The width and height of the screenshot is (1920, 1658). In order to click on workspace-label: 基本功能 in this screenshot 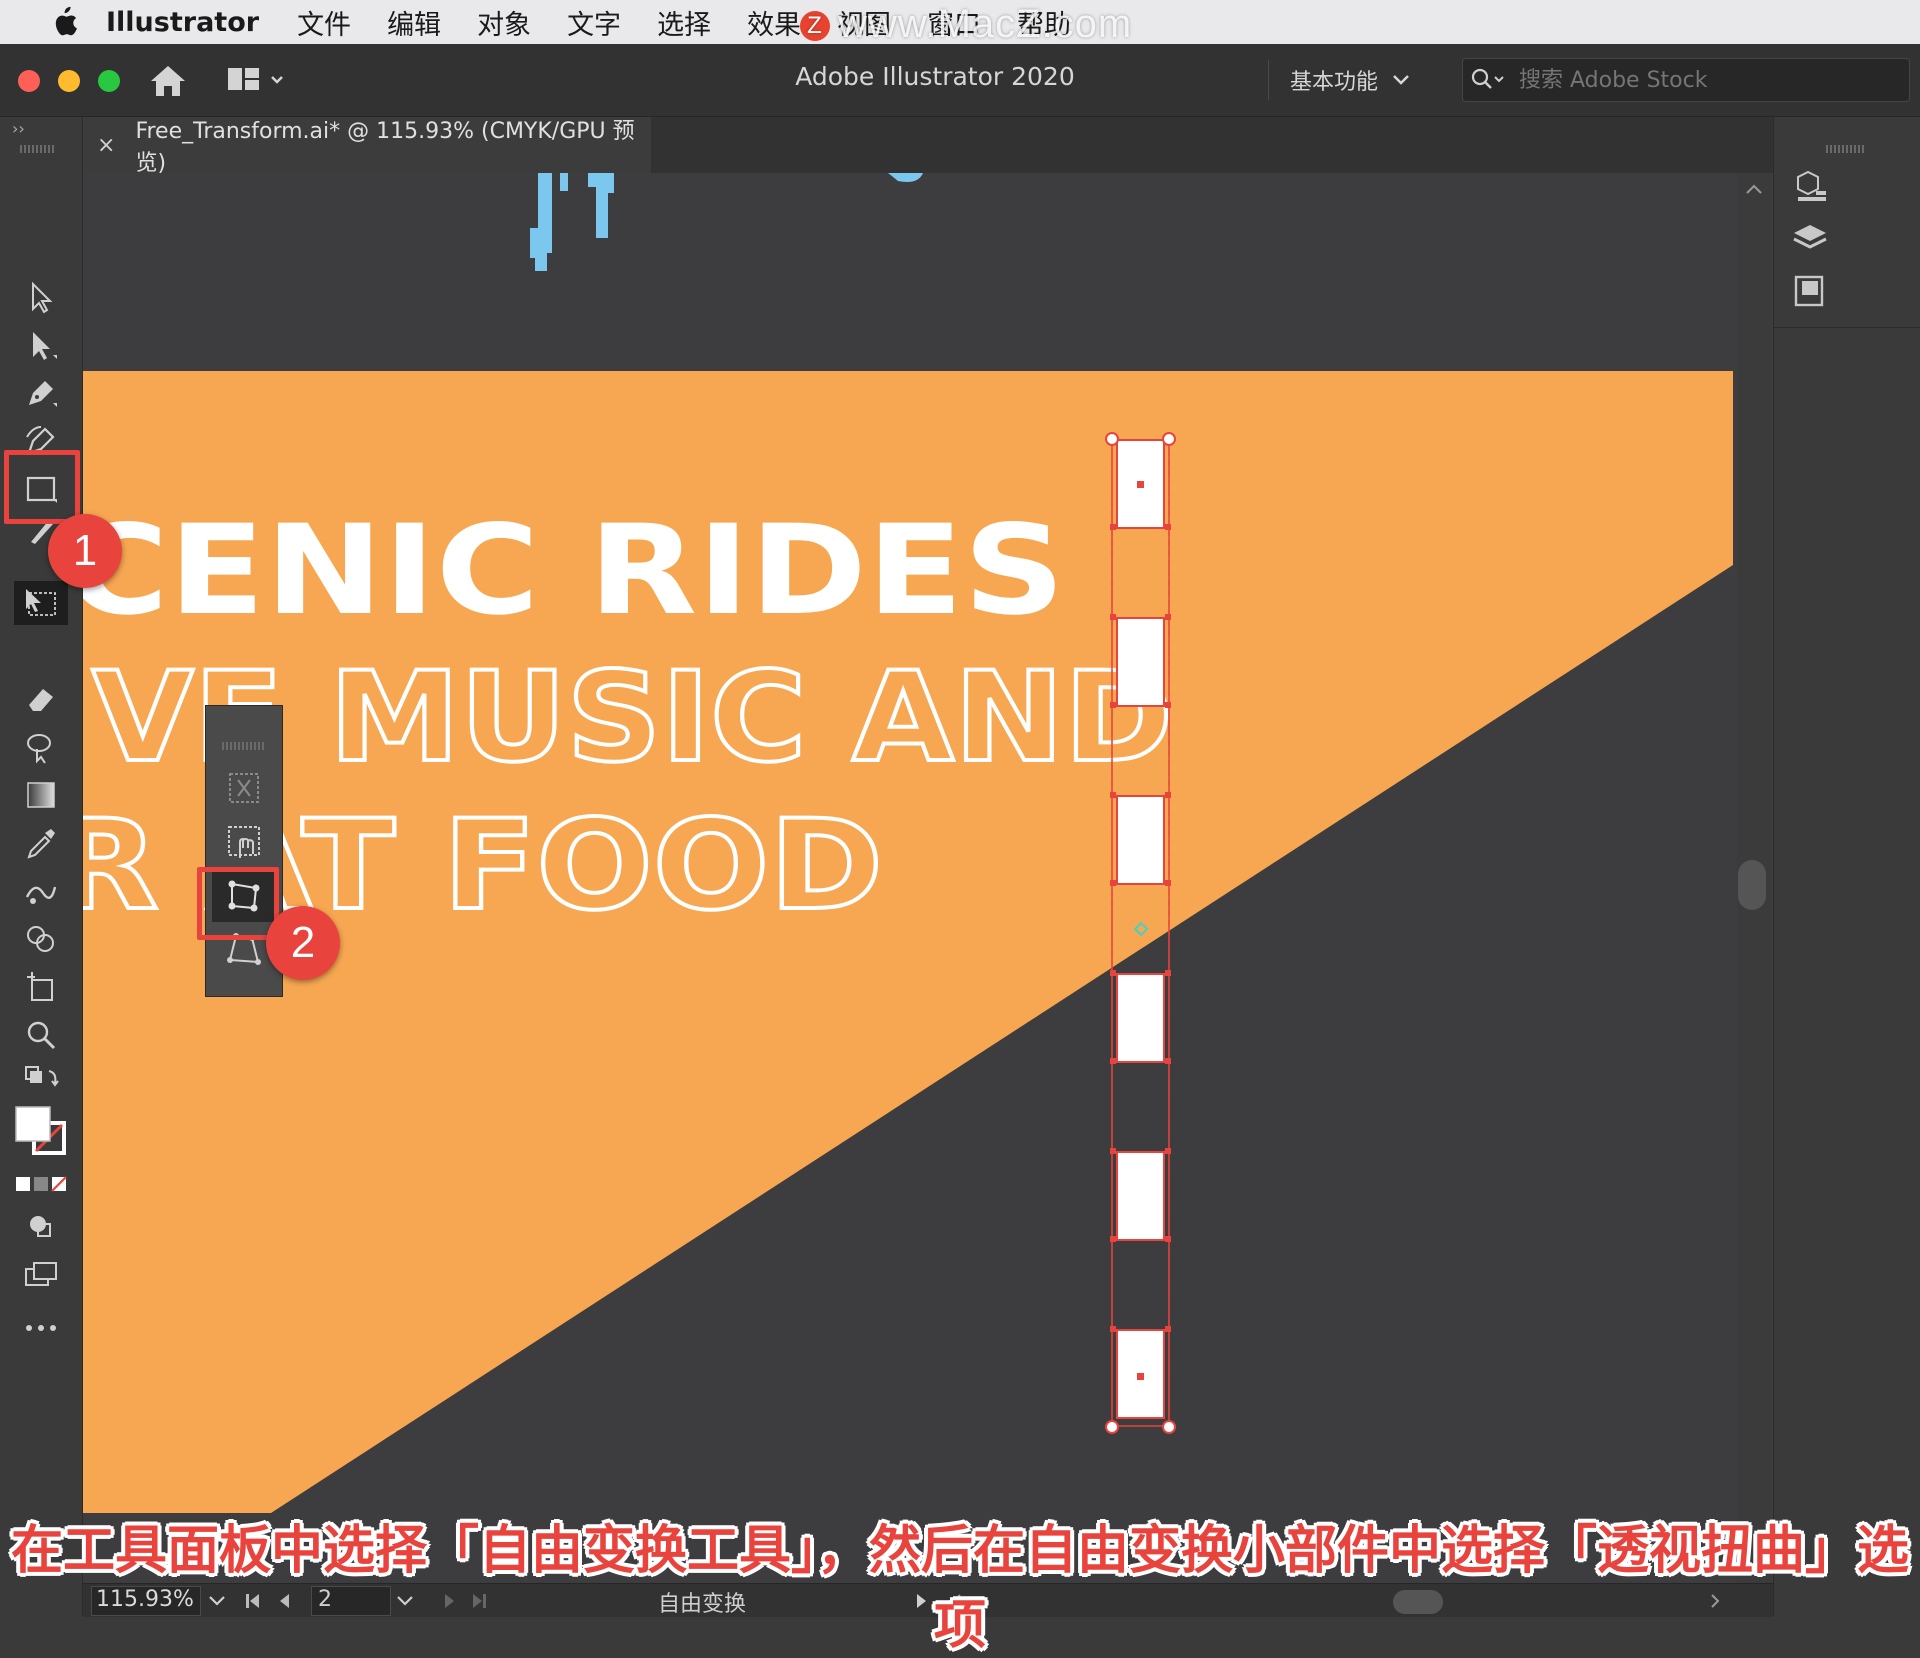, I will do `click(1334, 82)`.